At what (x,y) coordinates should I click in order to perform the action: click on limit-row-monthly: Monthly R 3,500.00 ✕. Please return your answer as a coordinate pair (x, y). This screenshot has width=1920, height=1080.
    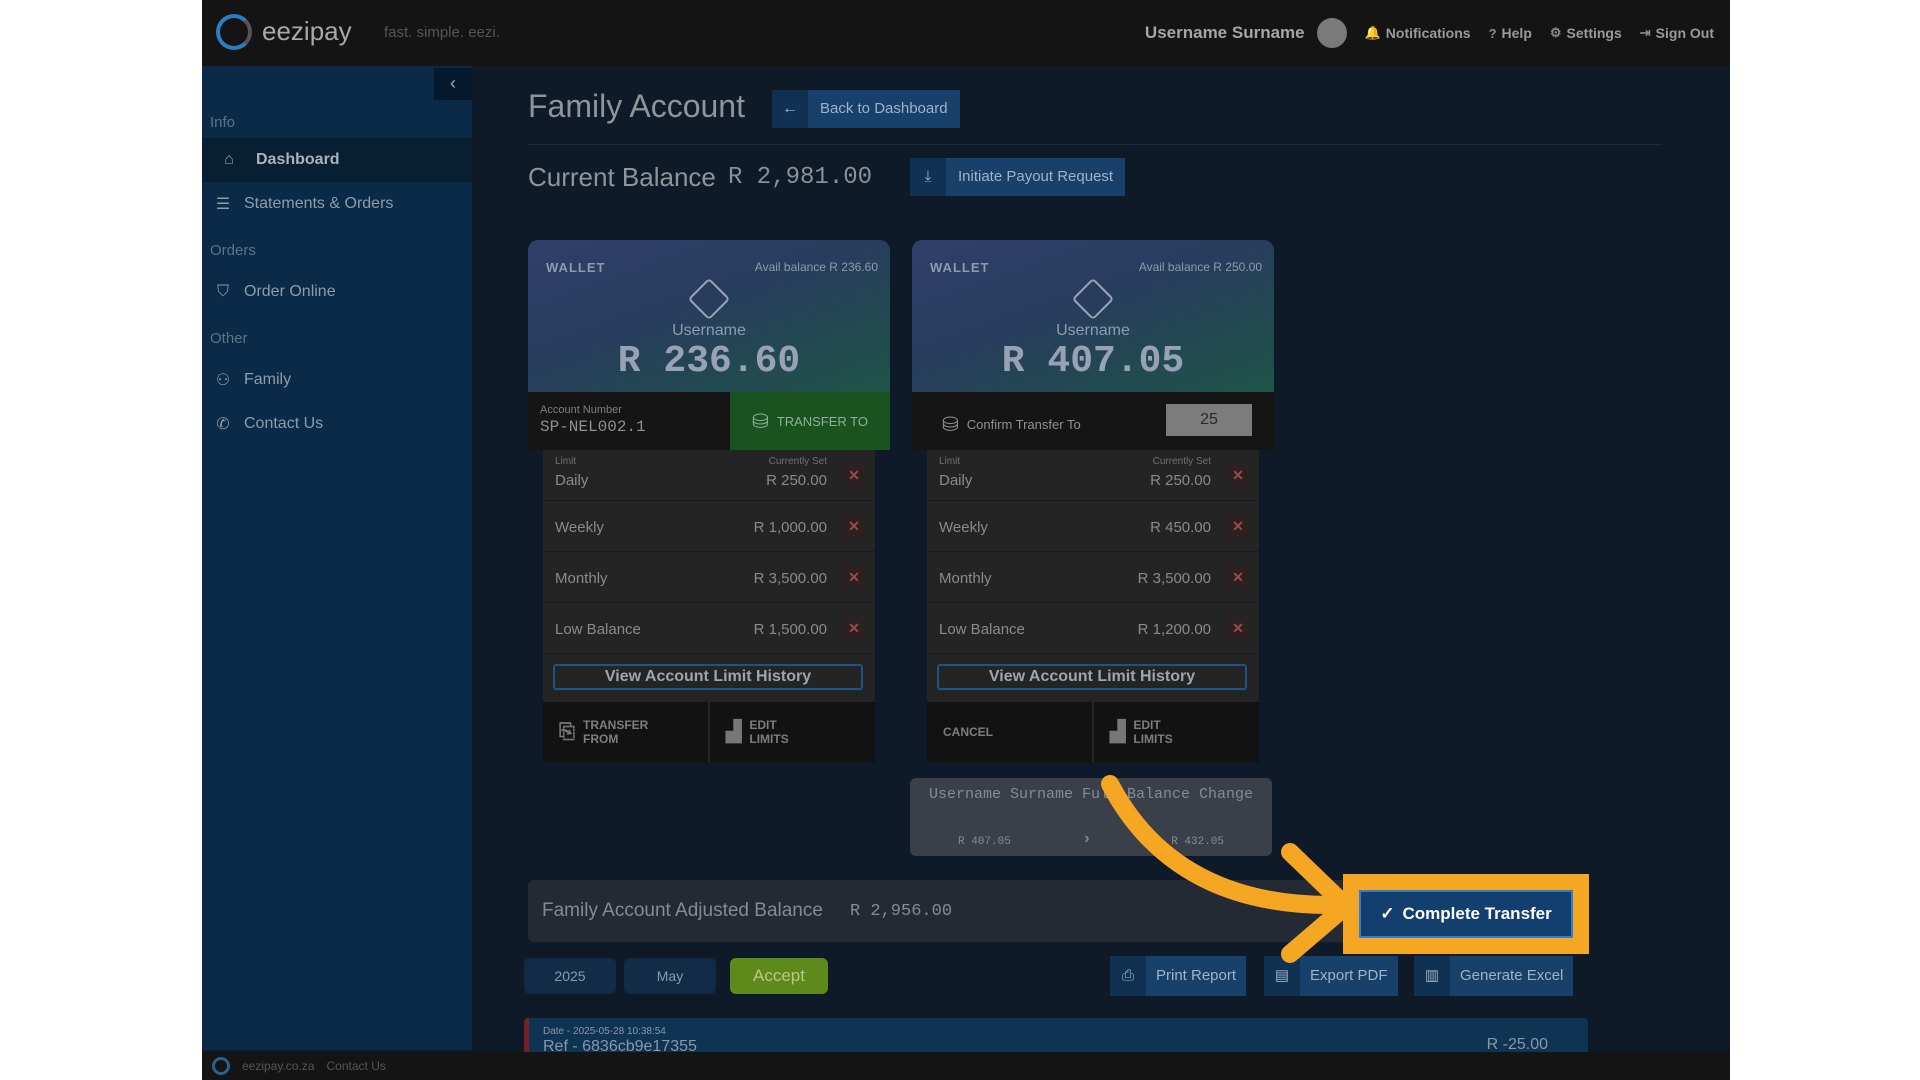
    Looking at the image, I should click on (709, 577).